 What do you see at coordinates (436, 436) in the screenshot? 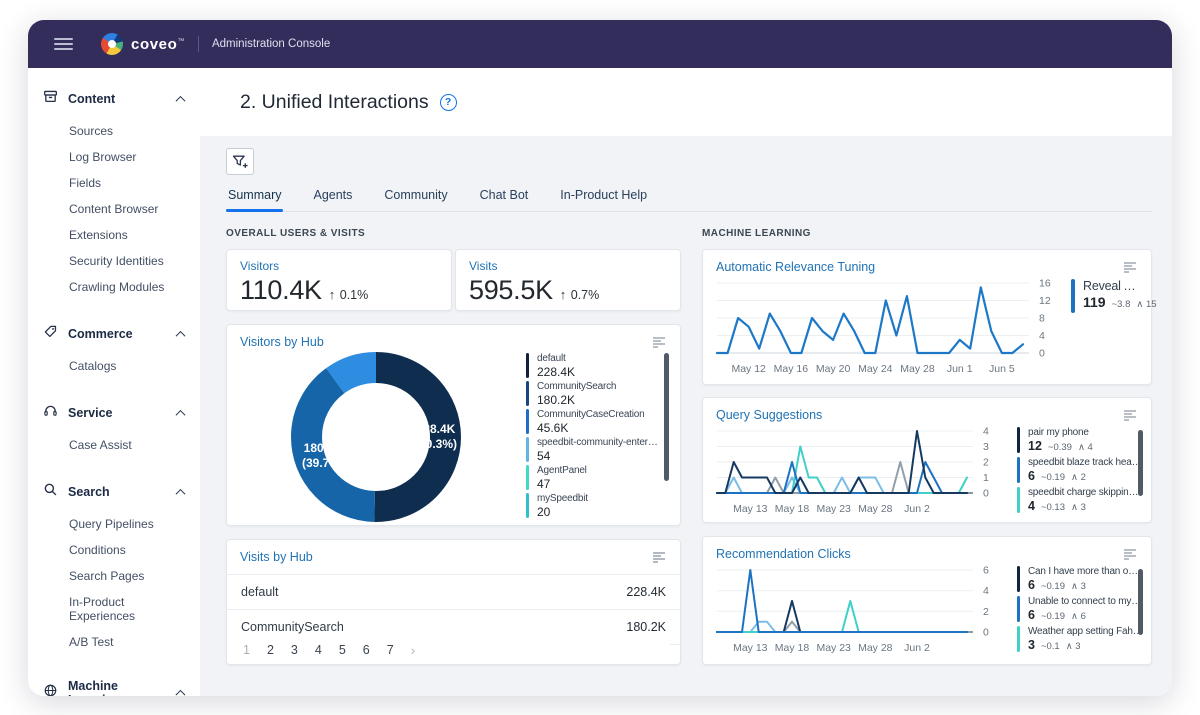
I see `donut-slice-label: 228.4K (50.3%)` at bounding box center [436, 436].